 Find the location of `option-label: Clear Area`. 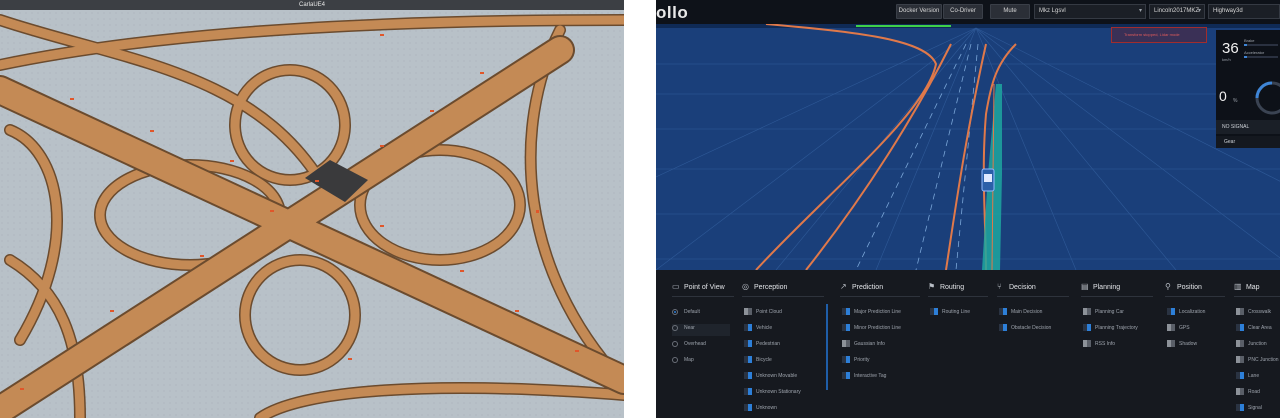

option-label: Clear Area is located at coordinates (1260, 328).